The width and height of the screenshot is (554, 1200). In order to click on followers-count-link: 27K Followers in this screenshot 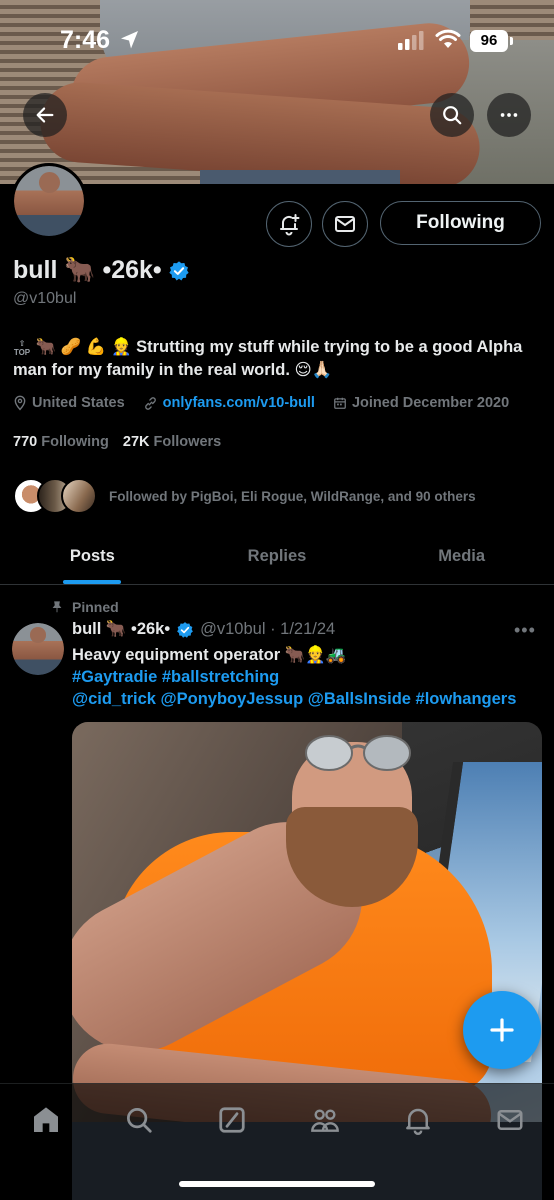, I will do `click(172, 442)`.